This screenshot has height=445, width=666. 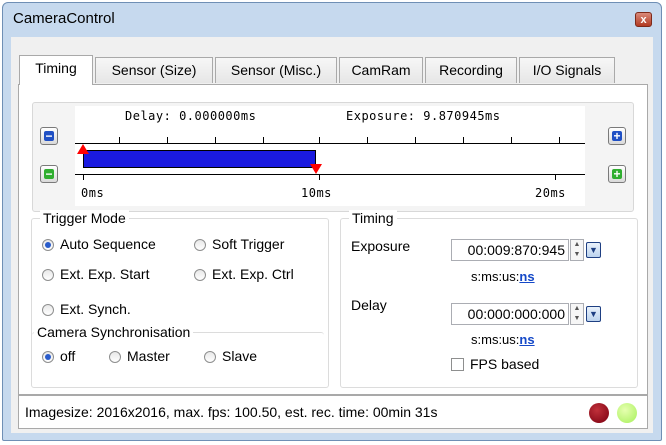 I want to click on delay-readout: Delay: 0.000000ms, so click(x=191, y=116).